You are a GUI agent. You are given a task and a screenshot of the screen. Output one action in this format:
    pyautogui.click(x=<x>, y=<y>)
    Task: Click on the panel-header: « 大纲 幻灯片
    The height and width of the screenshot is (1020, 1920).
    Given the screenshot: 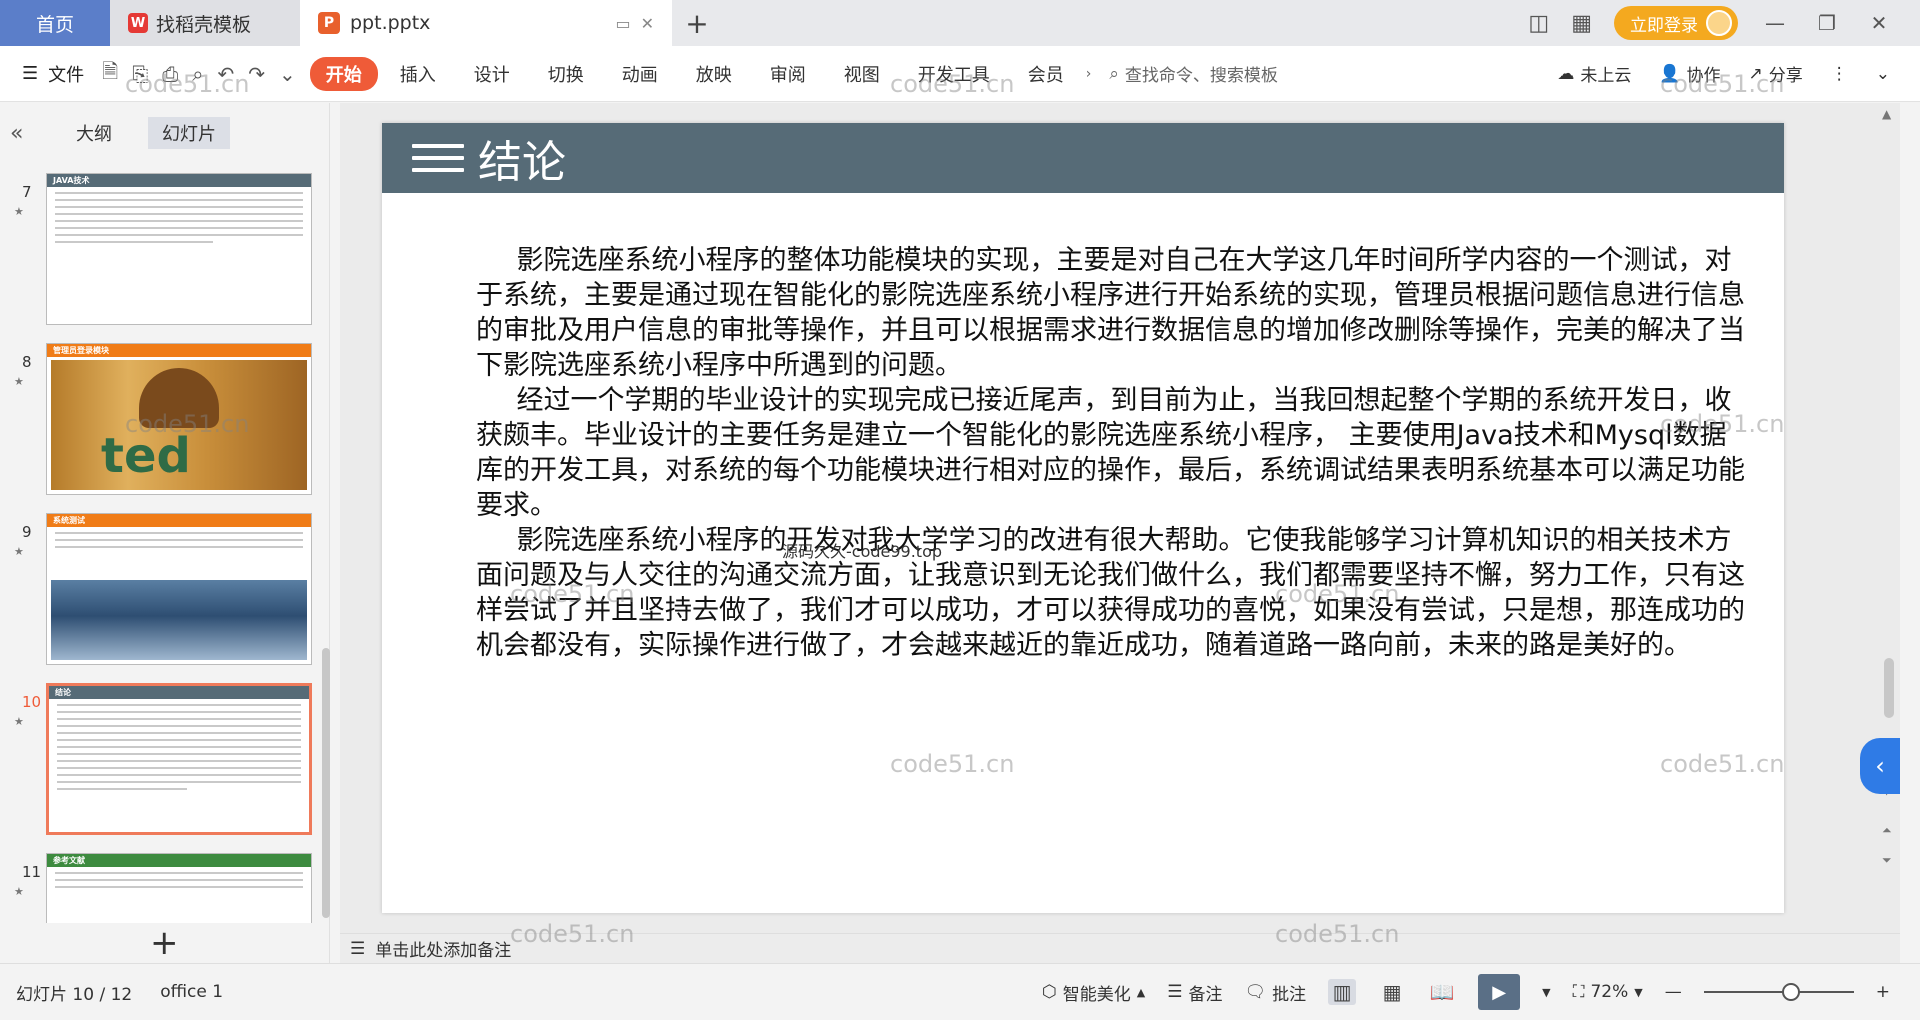 What is the action you would take?
    pyautogui.click(x=164, y=133)
    